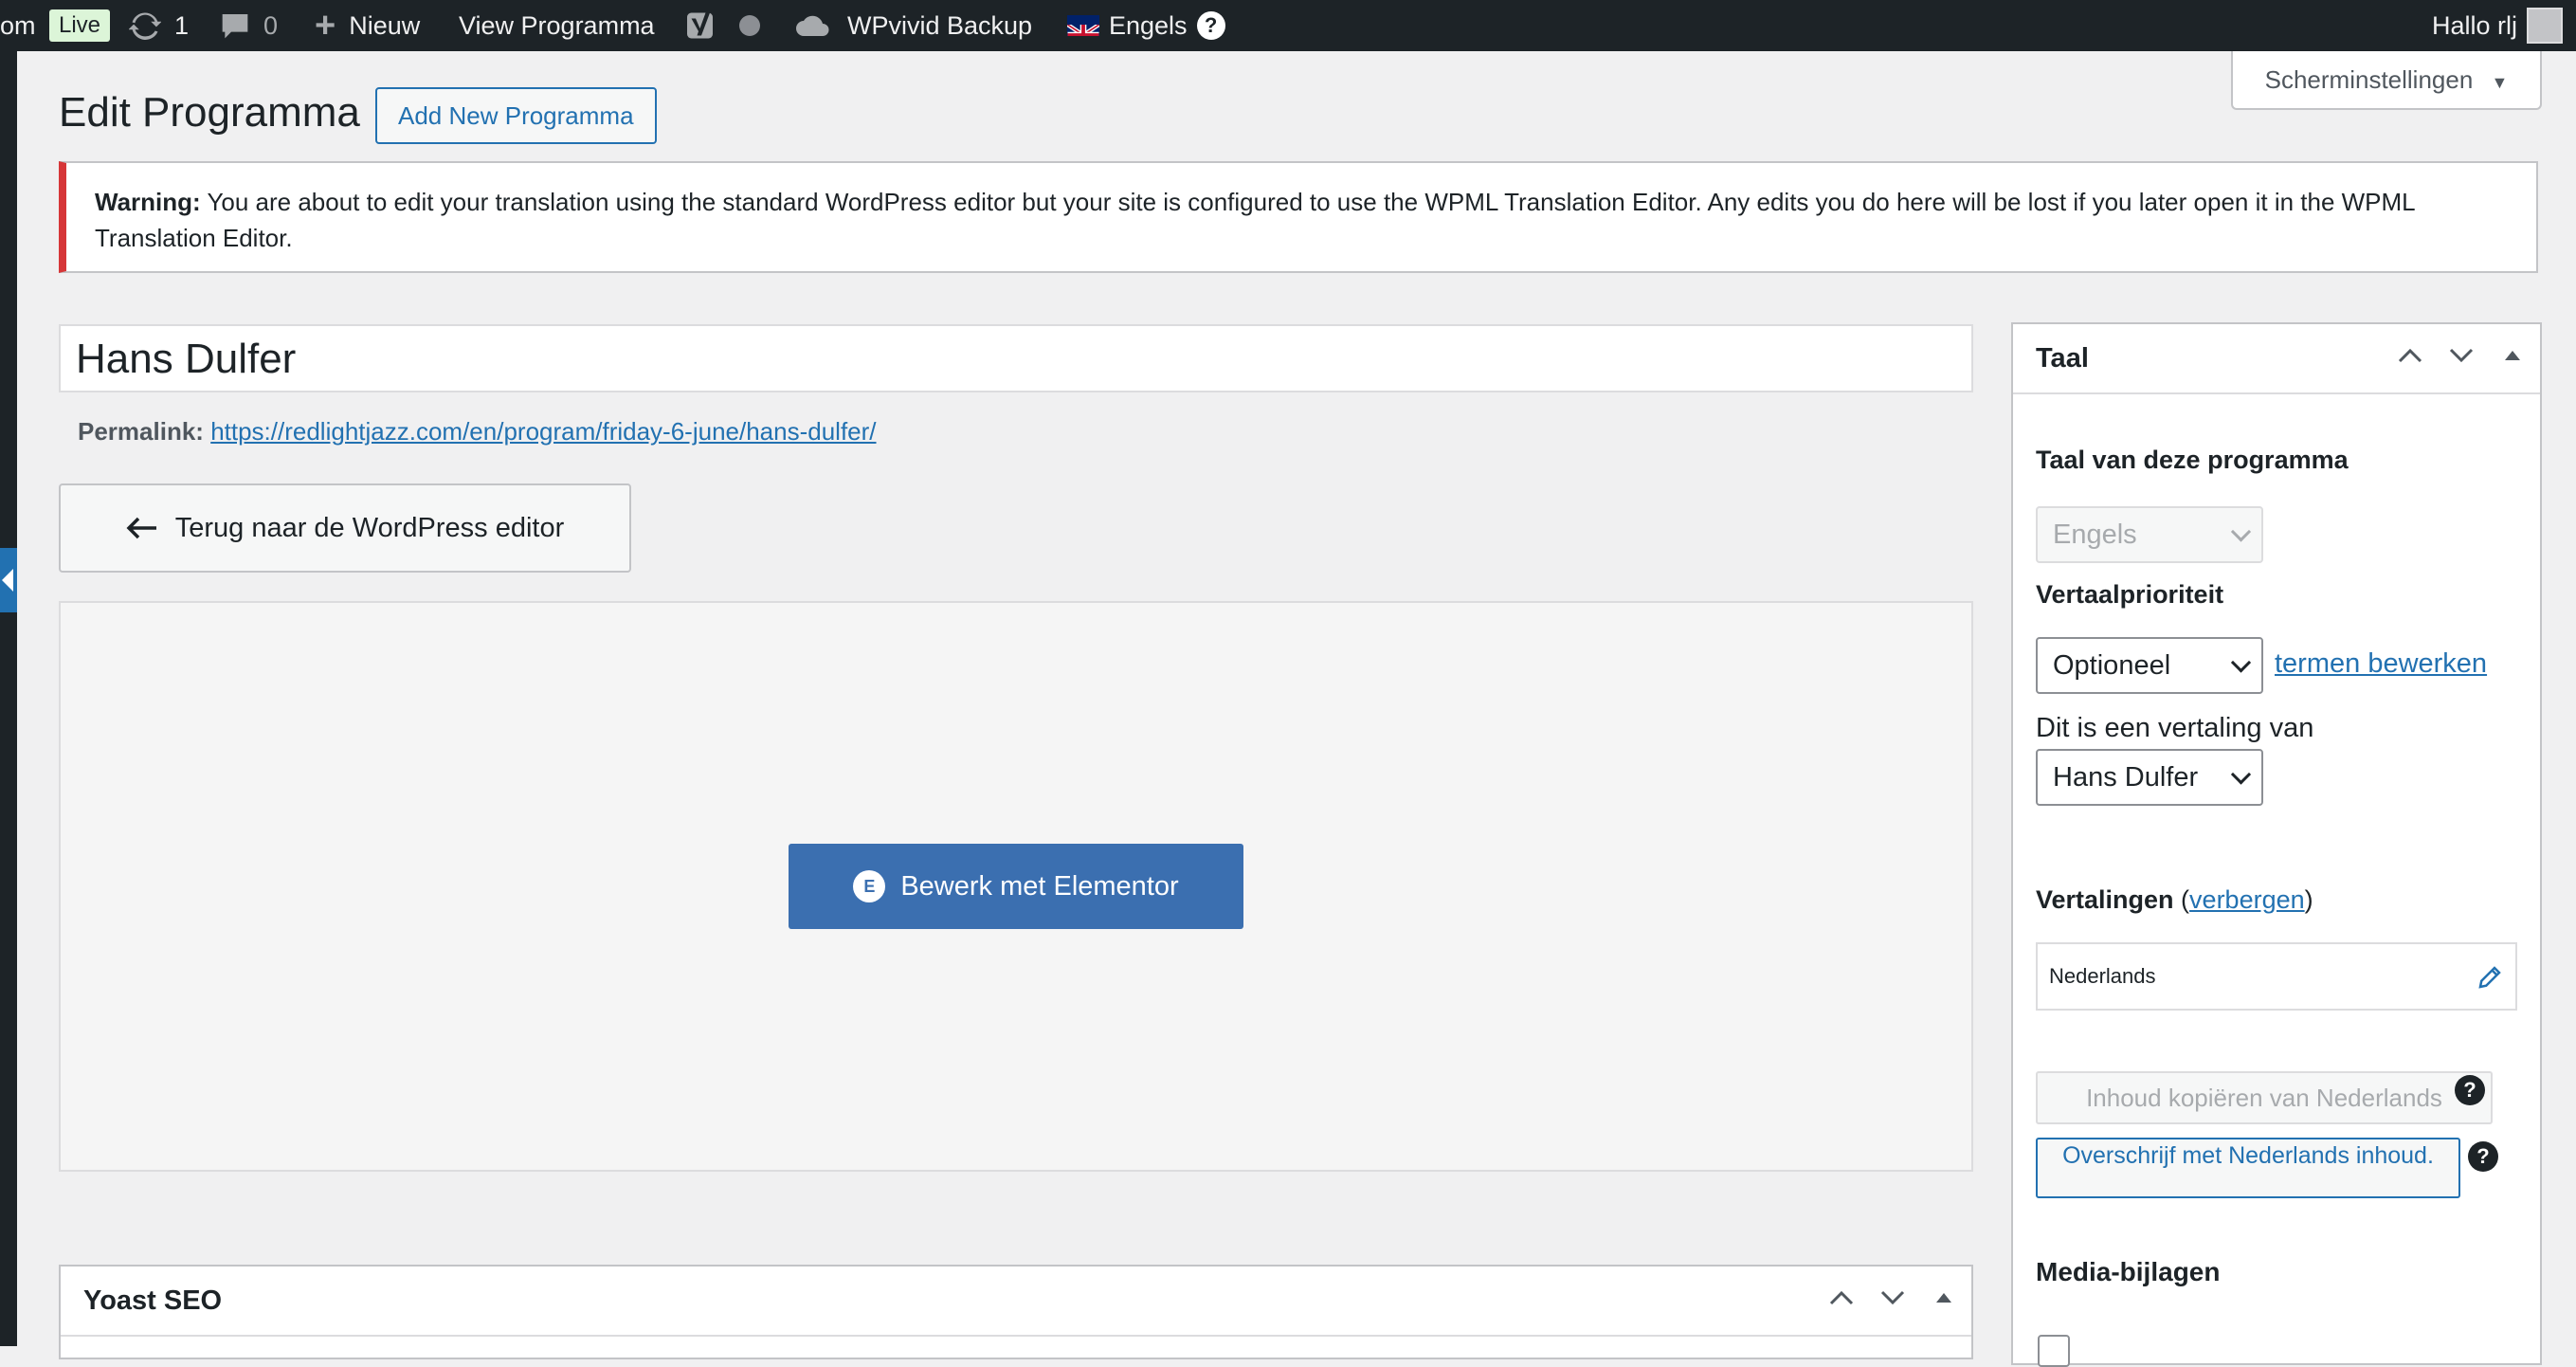 The width and height of the screenshot is (2576, 1367). Describe the element at coordinates (2247, 899) in the screenshot. I see `hide-translations-link: verbergen` at that location.